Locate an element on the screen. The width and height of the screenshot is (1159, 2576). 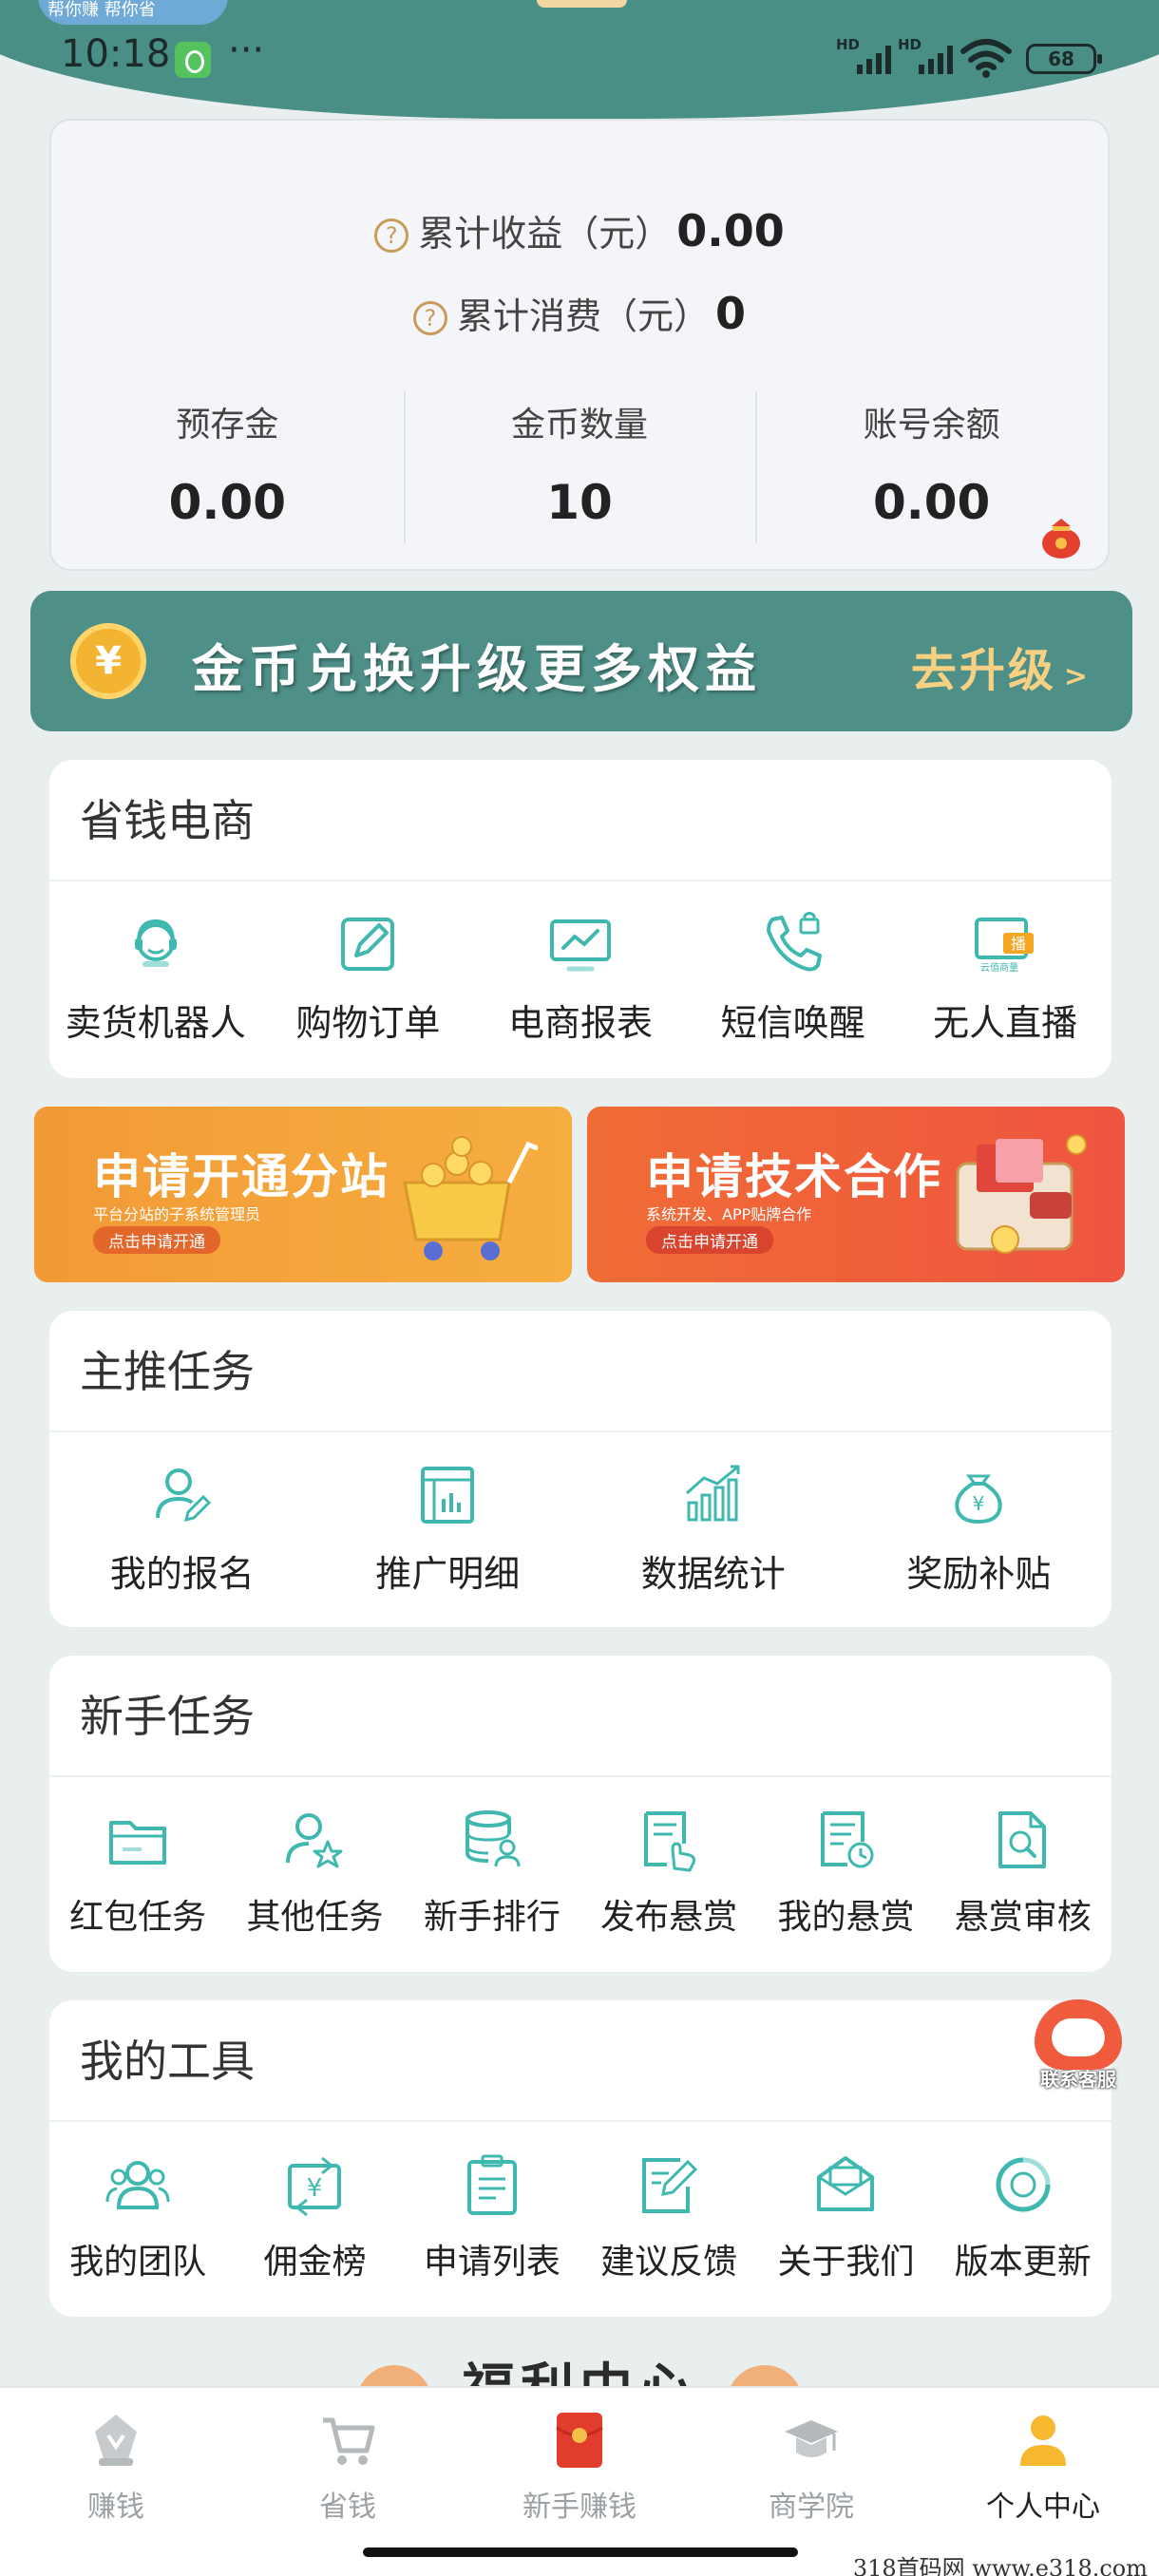
nav-personal-center: 个人中心 is located at coordinates (1043, 2482).